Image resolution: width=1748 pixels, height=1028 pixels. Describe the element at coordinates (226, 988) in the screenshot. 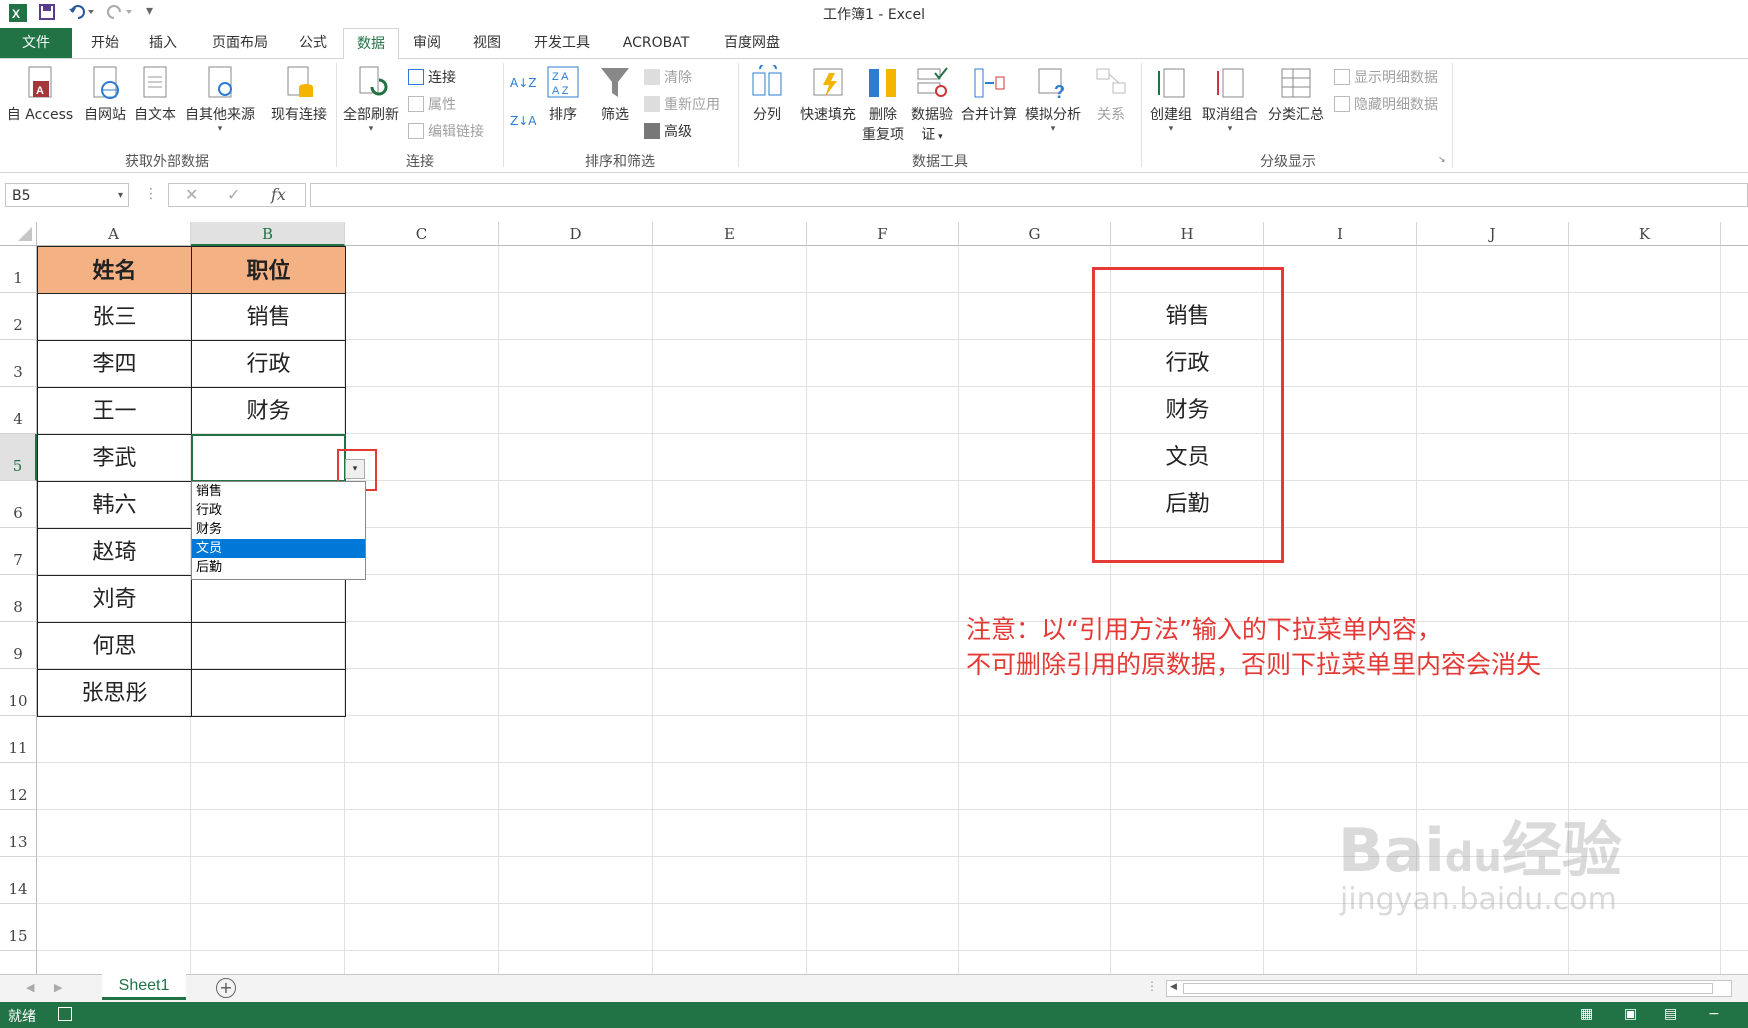

I see `add-sheet-icon: +` at that location.